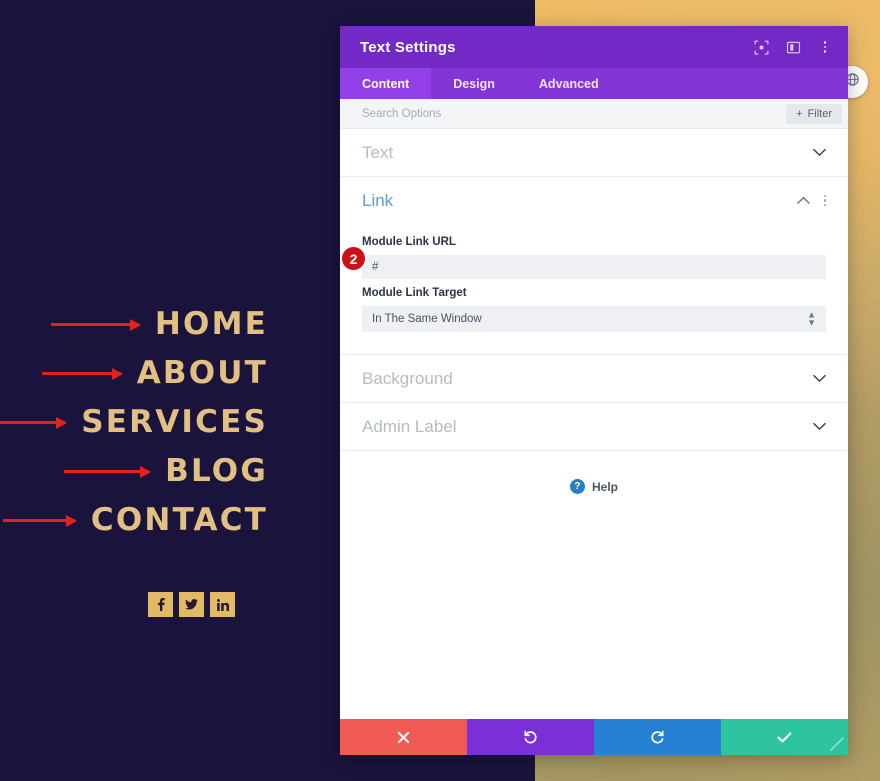 The height and width of the screenshot is (781, 880). I want to click on layout-toggle-icon, so click(793, 47).